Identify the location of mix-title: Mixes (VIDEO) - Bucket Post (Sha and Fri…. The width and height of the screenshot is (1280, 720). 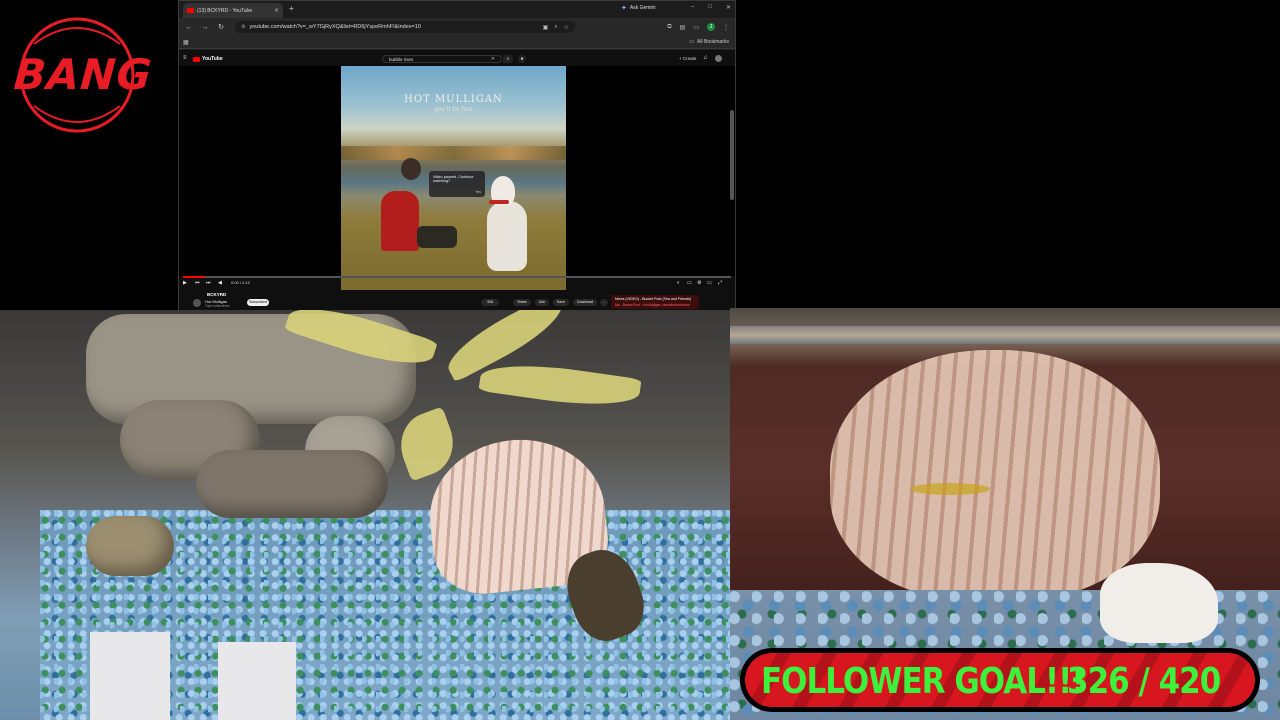
(653, 299).